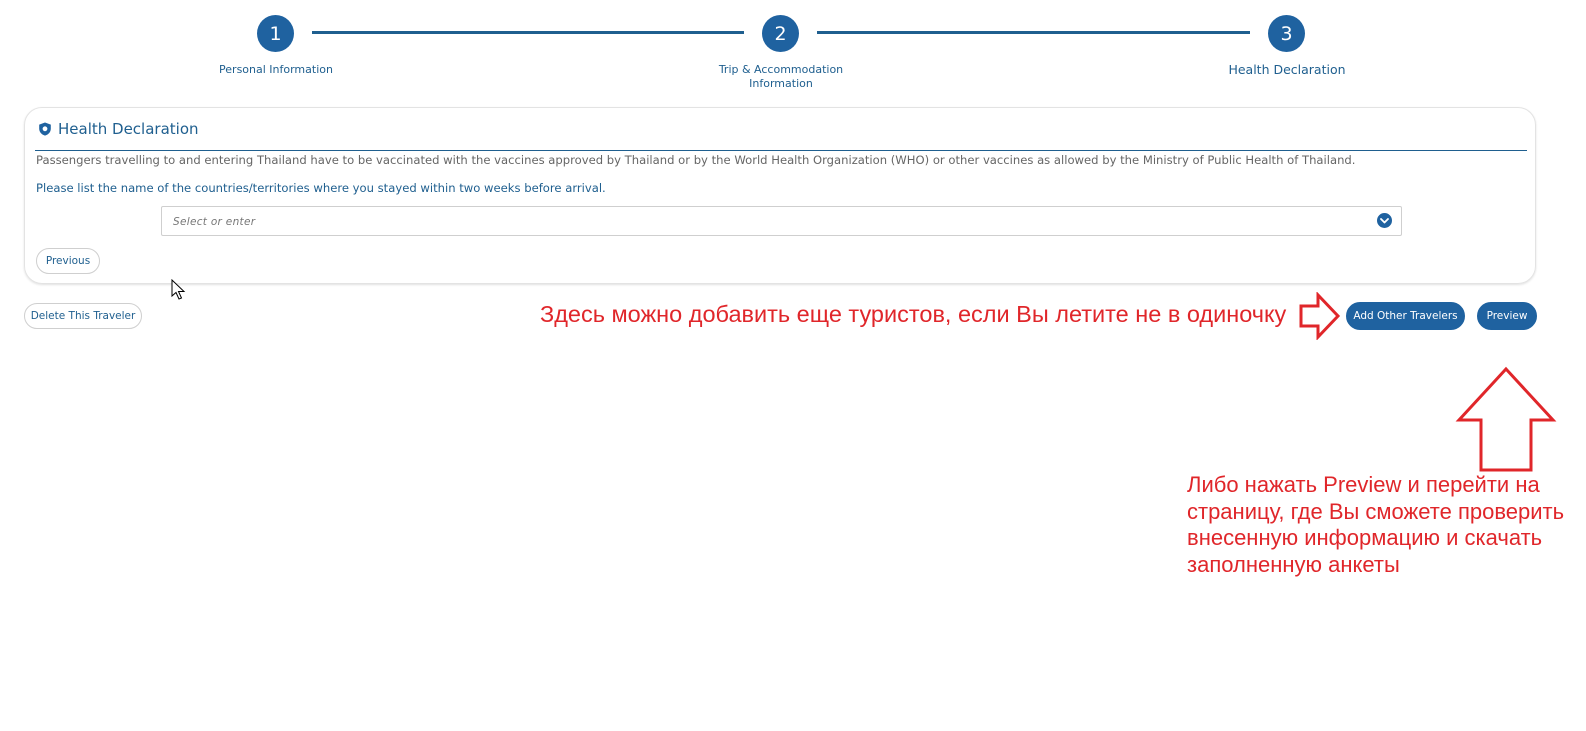 This screenshot has height=731, width=1586. I want to click on step-1-circle: 1, so click(275, 33).